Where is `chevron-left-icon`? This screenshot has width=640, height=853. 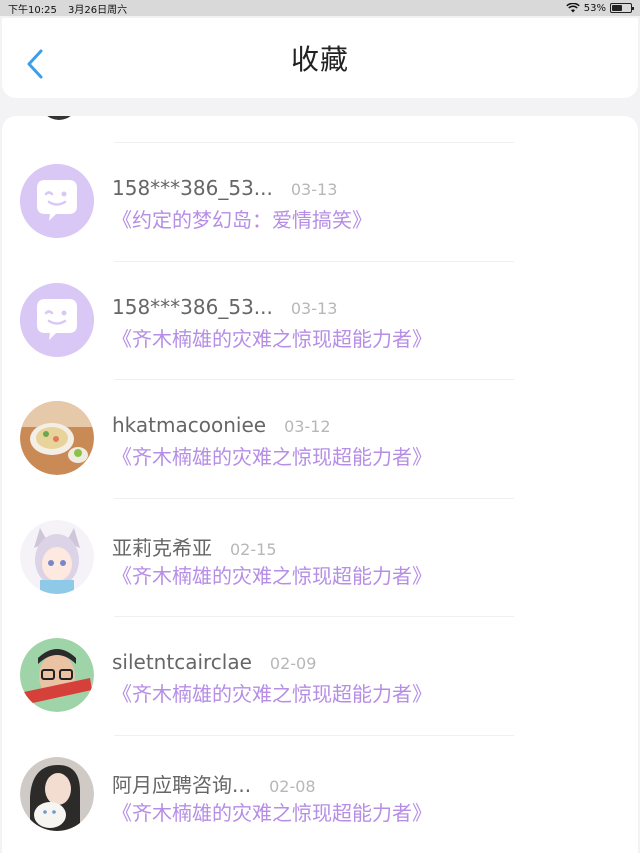
chevron-left-icon is located at coordinates (35, 64).